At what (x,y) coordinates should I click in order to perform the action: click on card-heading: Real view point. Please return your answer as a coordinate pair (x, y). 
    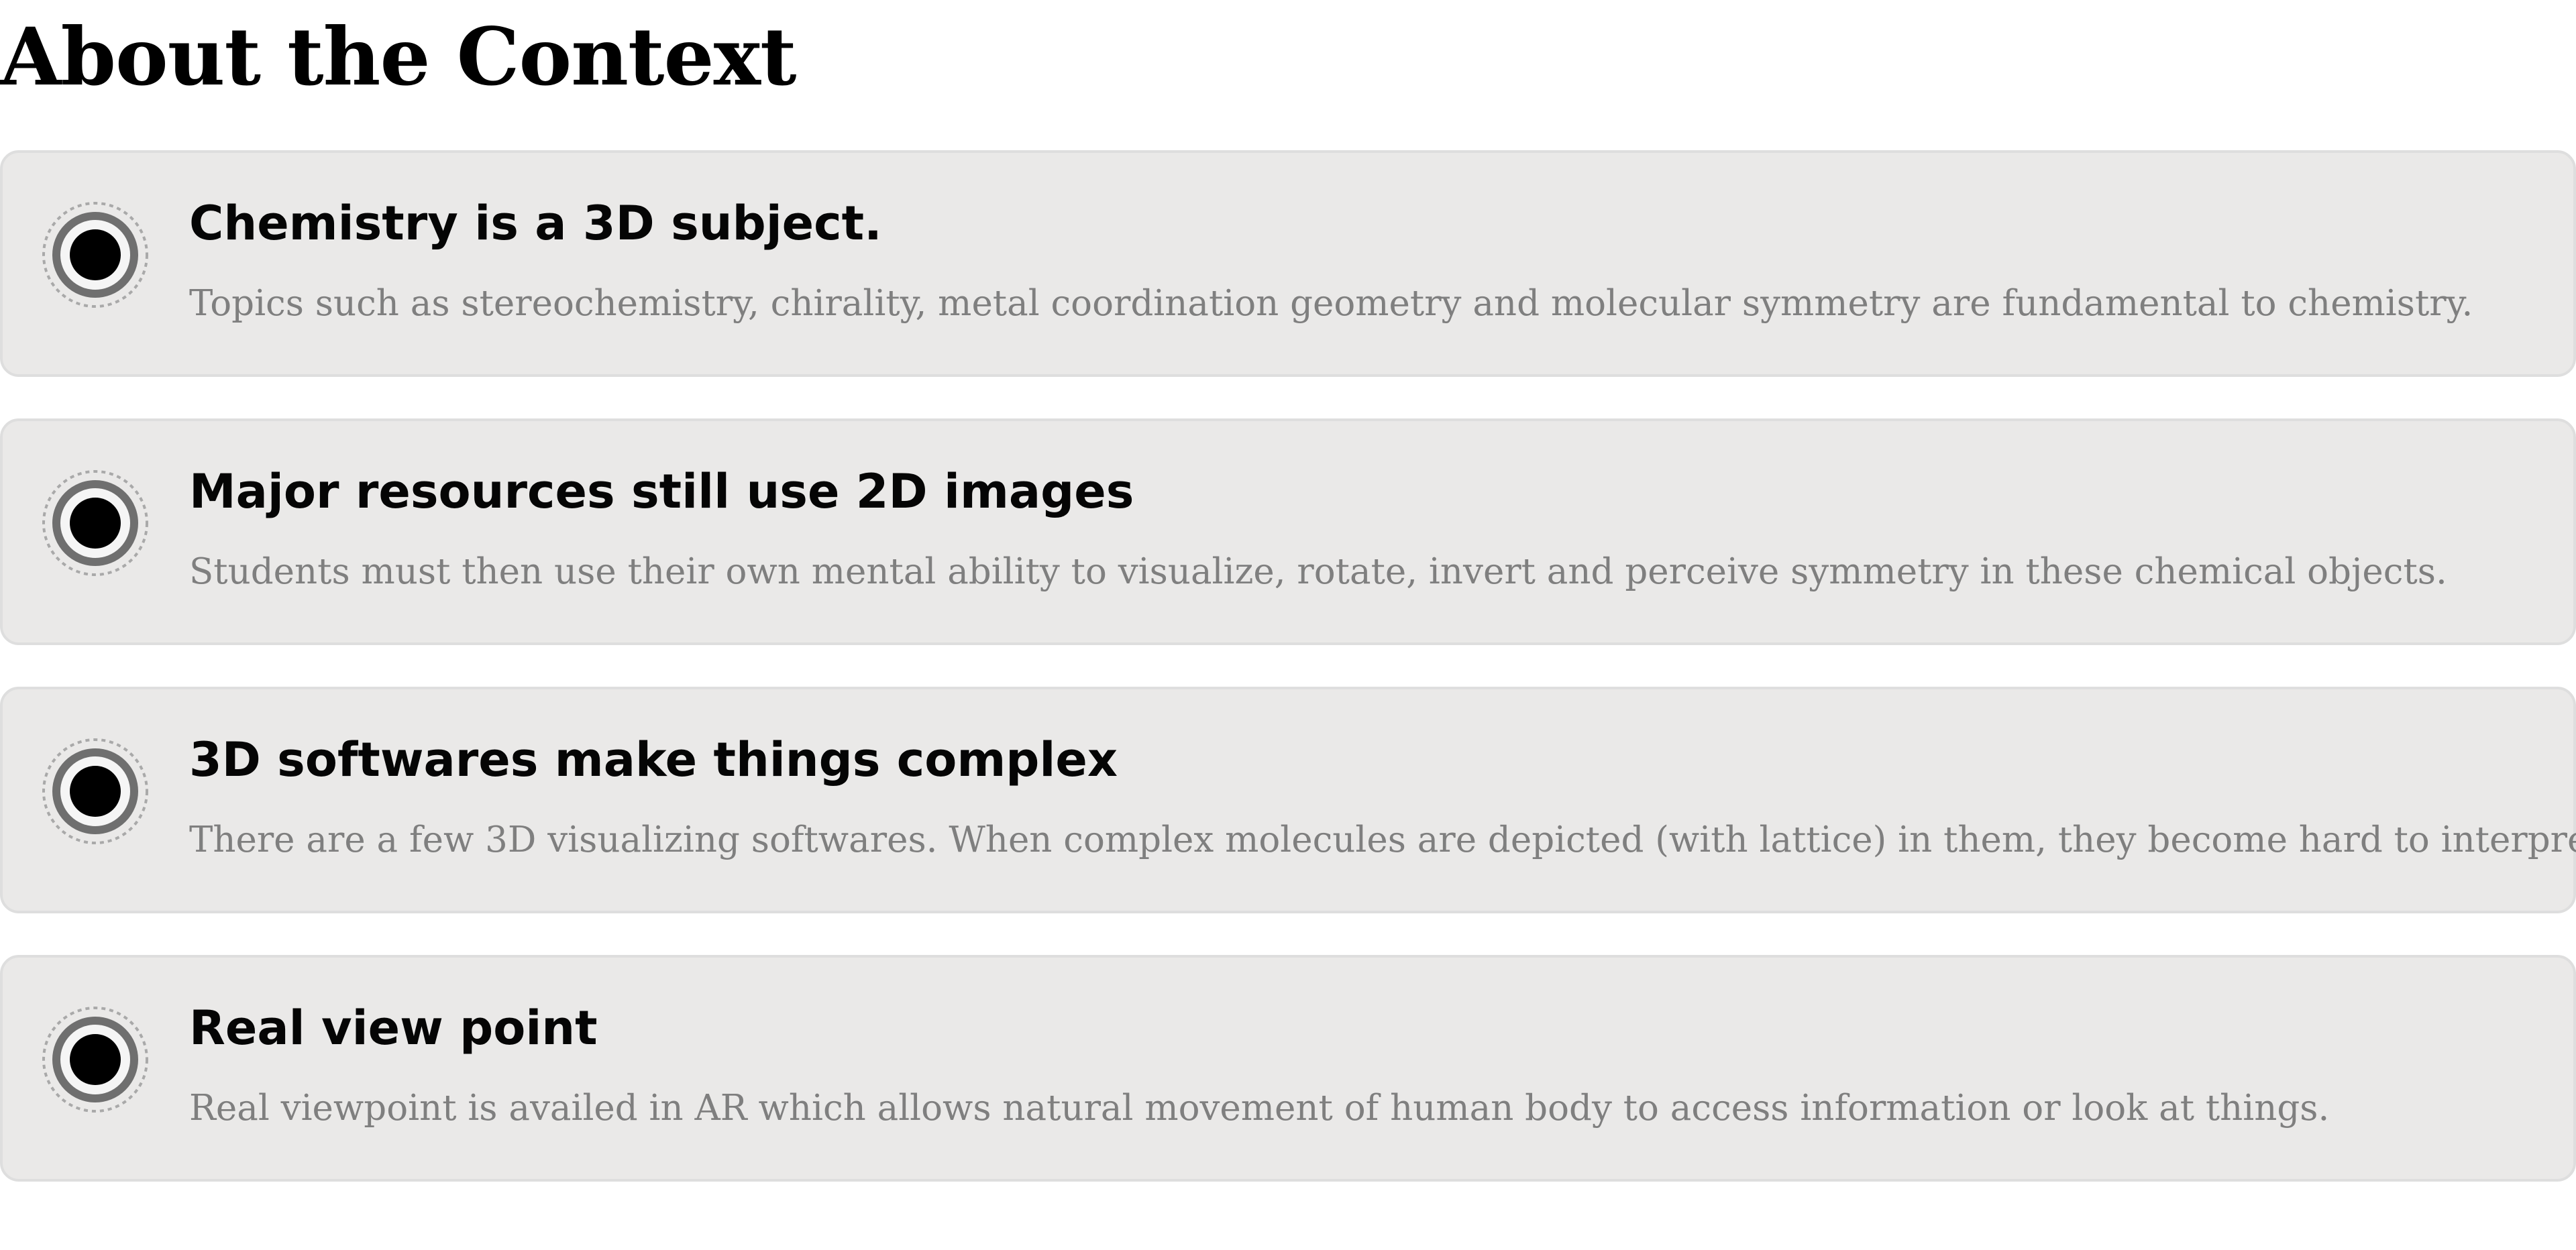
    Looking at the image, I should click on (393, 1028).